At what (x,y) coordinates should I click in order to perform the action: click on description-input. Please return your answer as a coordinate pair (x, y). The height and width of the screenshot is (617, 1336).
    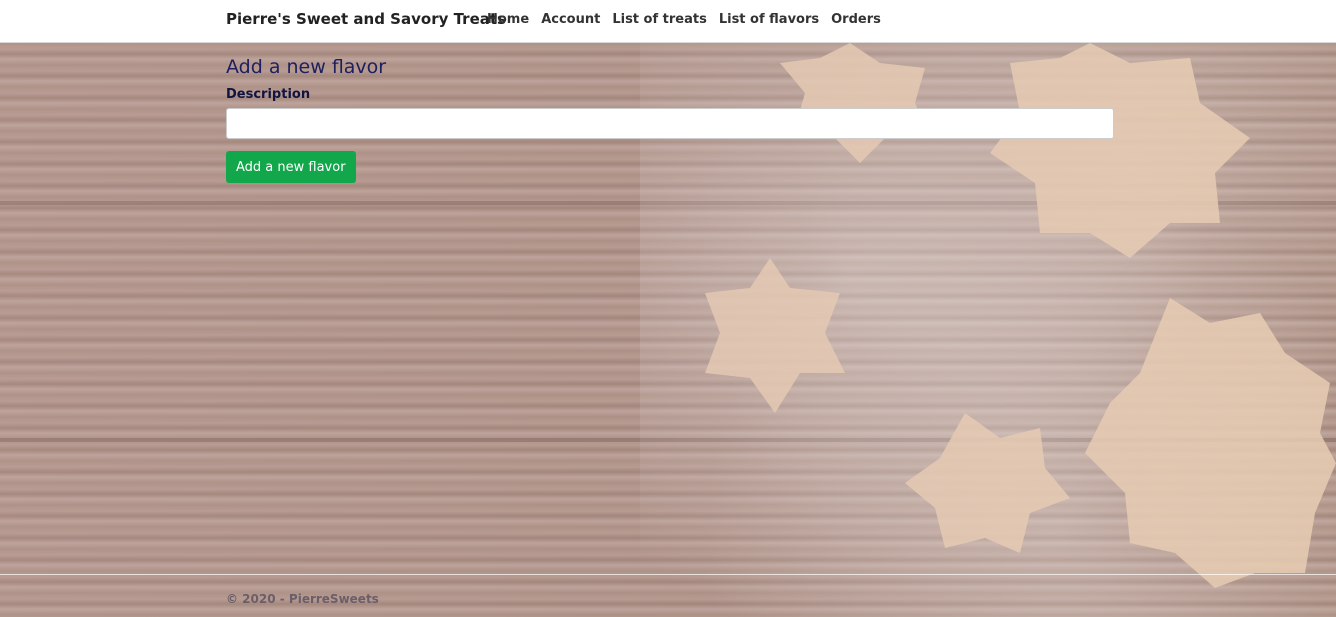
    Looking at the image, I should click on (670, 123).